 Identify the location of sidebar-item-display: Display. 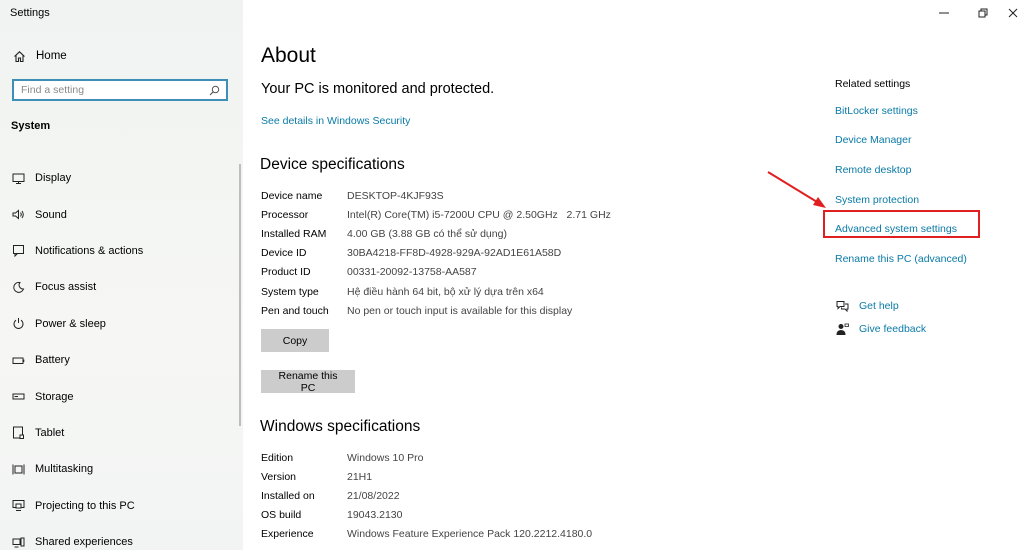
(123, 178).